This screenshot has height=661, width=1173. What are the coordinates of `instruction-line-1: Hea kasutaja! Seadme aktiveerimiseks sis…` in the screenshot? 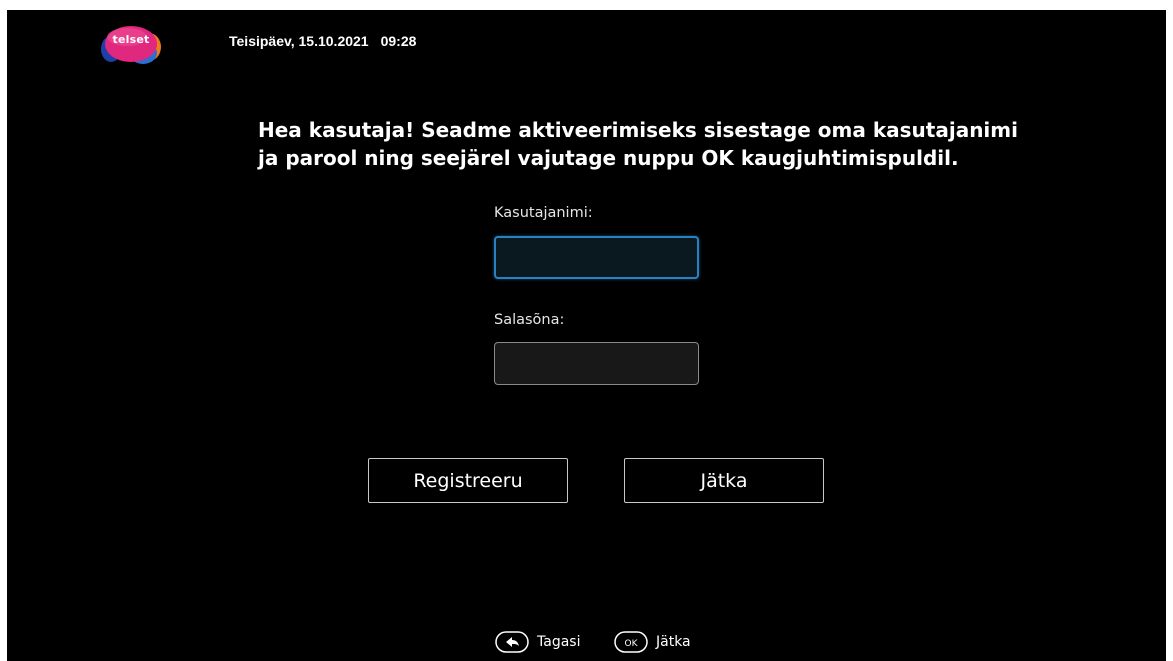 It's located at (638, 130).